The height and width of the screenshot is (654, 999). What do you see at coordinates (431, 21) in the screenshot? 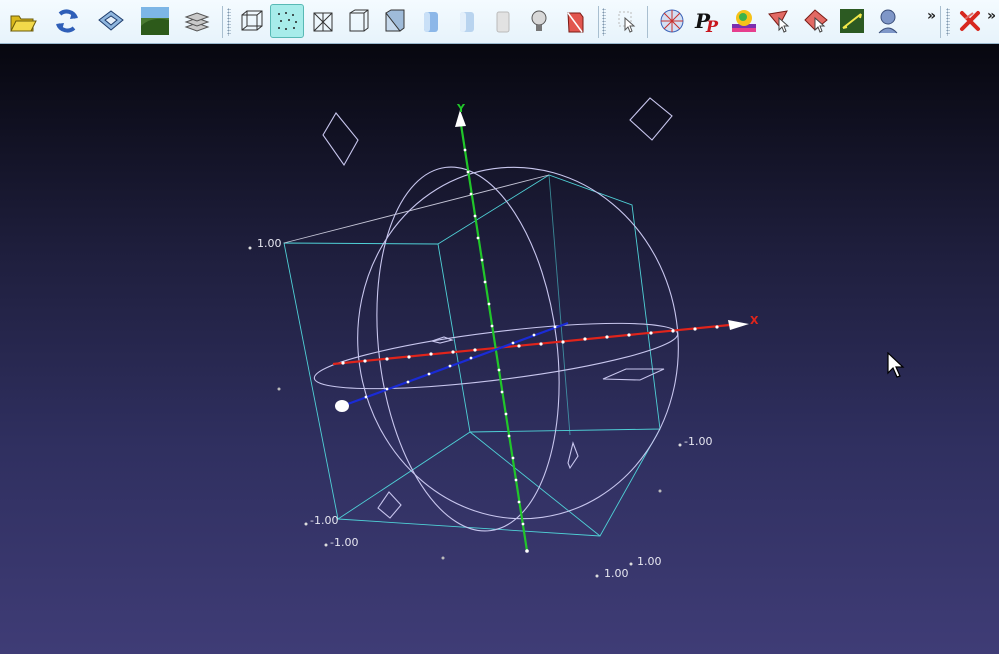
I see `smooth-icon` at bounding box center [431, 21].